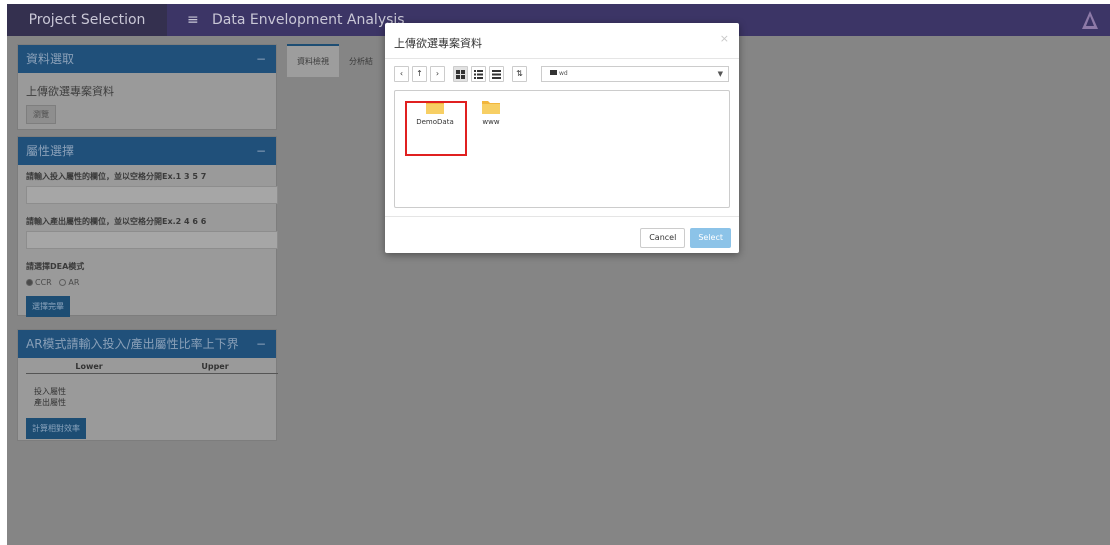 The height and width of the screenshot is (545, 1110). I want to click on file-toolbar: ‹ ↑ › ⇅, so click(462, 75).